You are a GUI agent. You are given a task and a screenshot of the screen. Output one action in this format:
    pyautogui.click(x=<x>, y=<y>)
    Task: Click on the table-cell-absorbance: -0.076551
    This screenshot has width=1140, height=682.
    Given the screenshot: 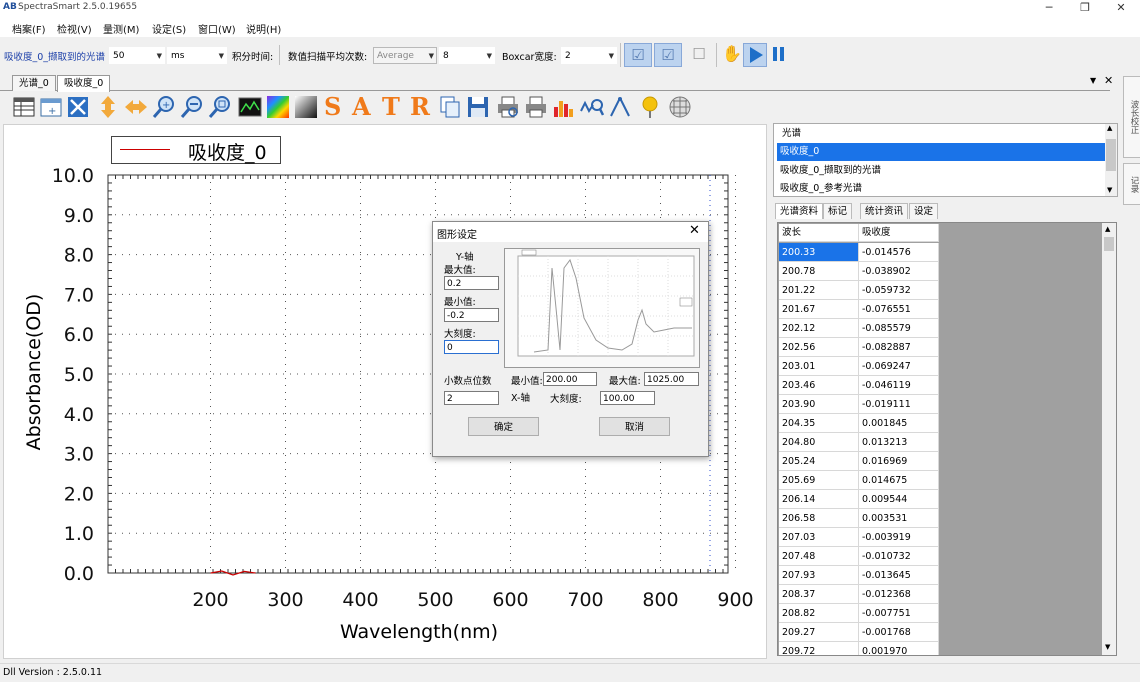 What is the action you would take?
    pyautogui.click(x=899, y=309)
    